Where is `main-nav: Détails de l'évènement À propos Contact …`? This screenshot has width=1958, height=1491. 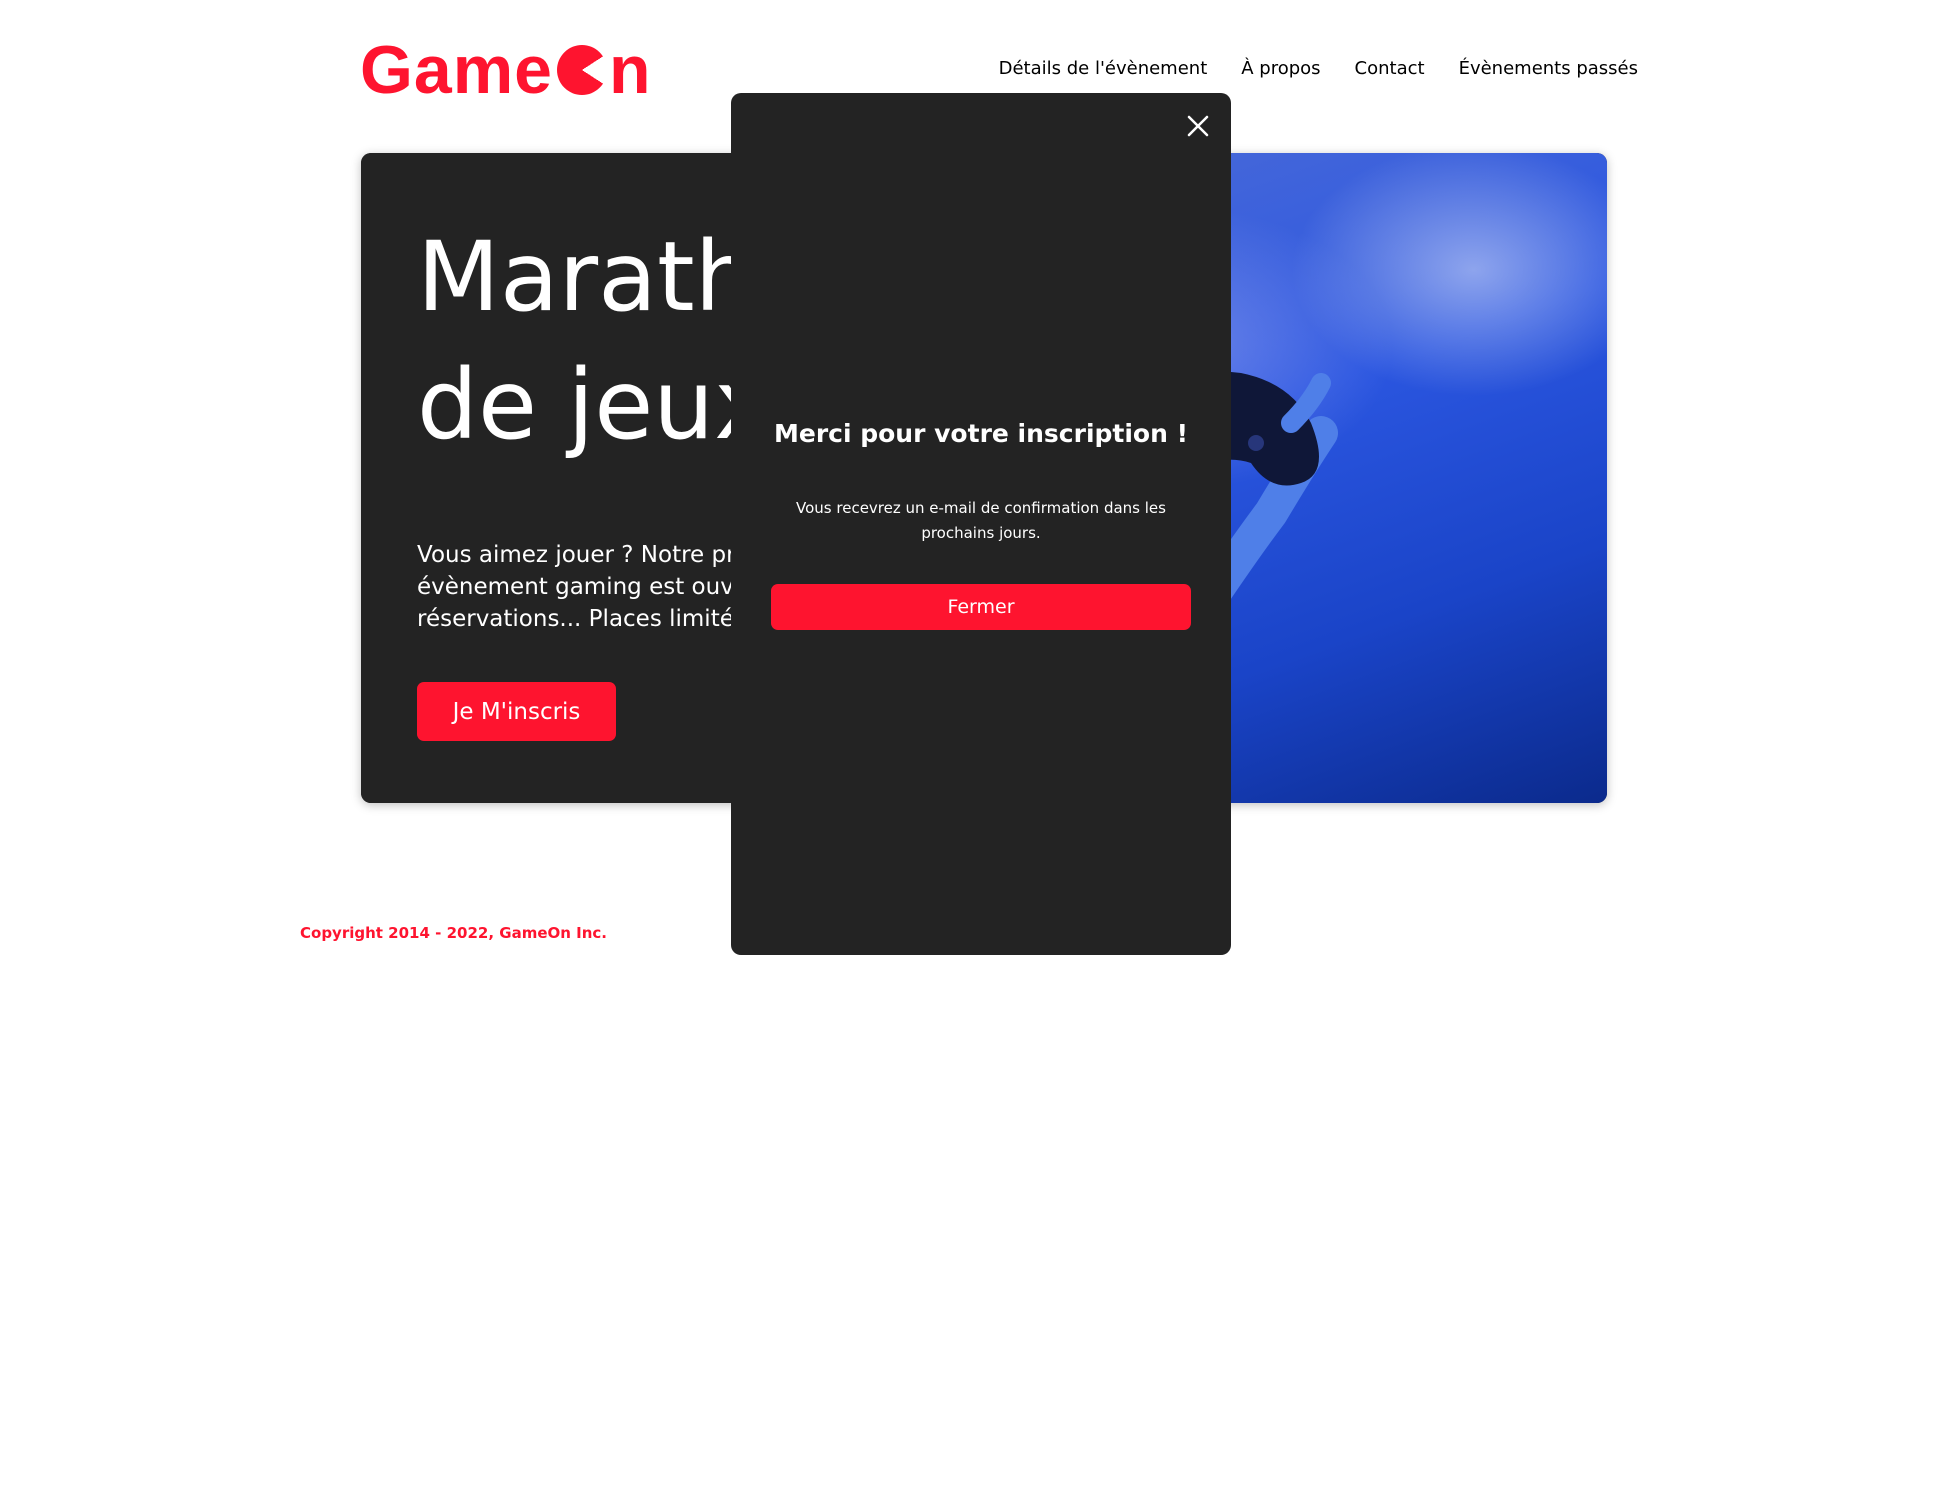 main-nav: Détails de l'évènement À propos Contact … is located at coordinates (1318, 68).